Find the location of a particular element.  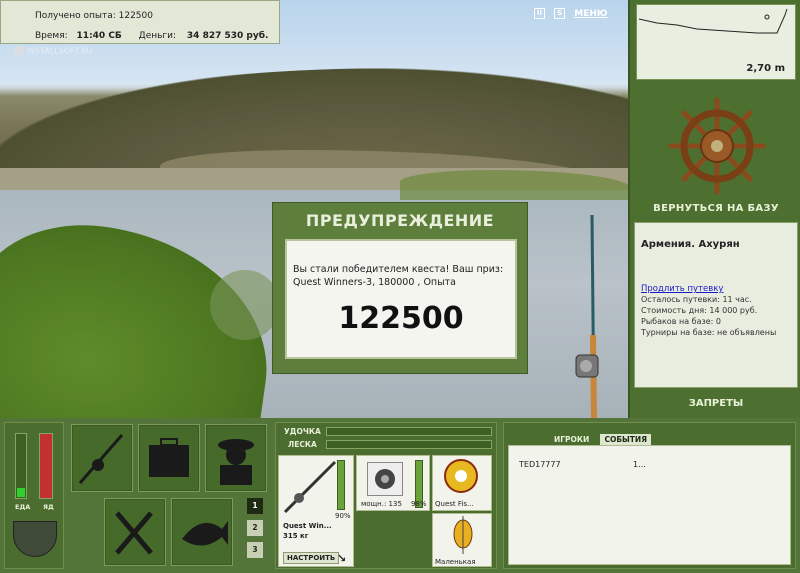

rod-slot: Quest Win... 315 кг 90% НАСТРОИТЬ ↘ is located at coordinates (316, 511).